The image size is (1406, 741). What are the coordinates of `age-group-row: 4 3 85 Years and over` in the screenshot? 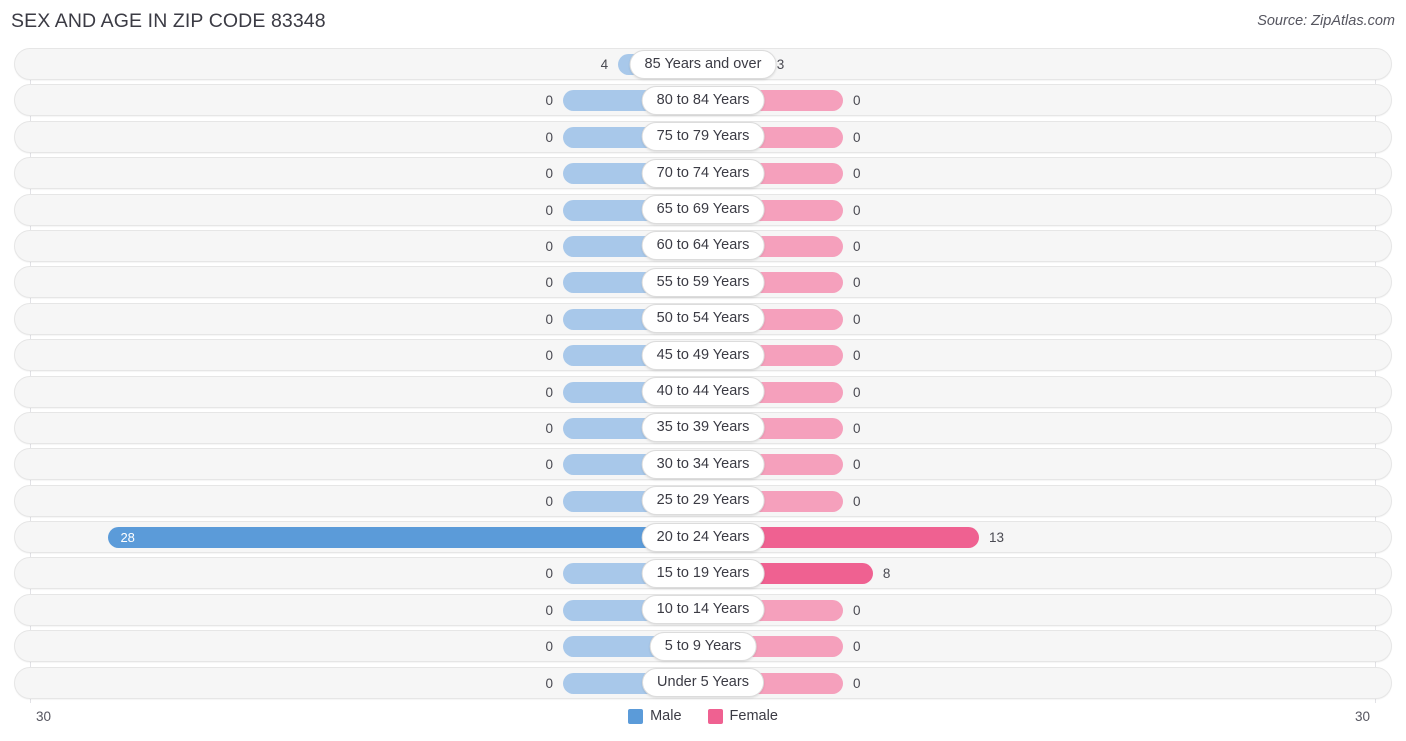 It's located at (703, 64).